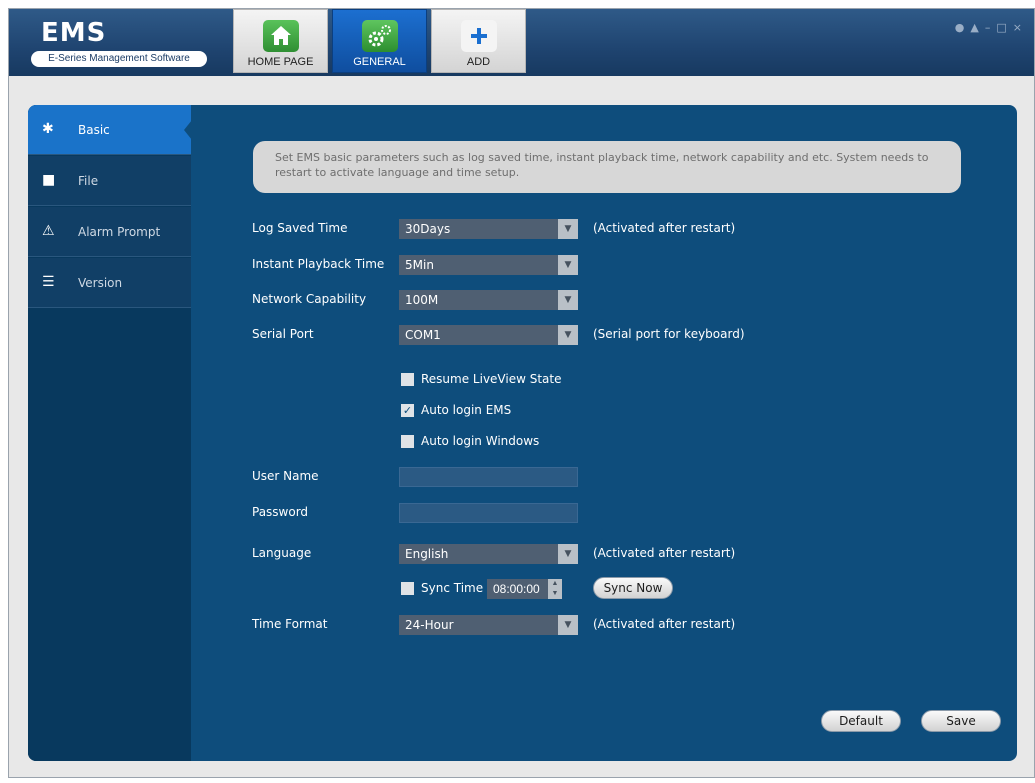 This screenshot has width=1035, height=783. What do you see at coordinates (280, 62) in the screenshot?
I see `tab-home-page-label: HOME PAGE` at bounding box center [280, 62].